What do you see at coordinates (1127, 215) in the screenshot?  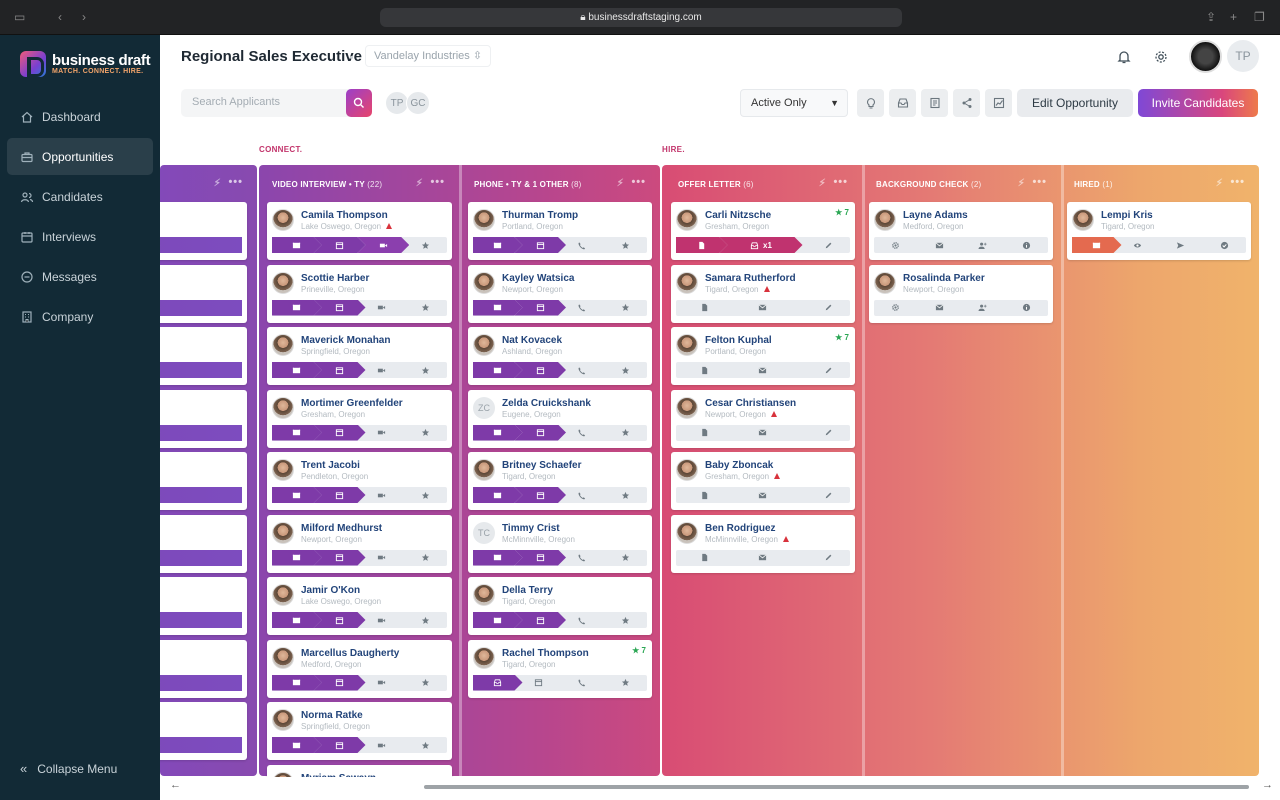 I see `candidate-name: Lempi Kris` at bounding box center [1127, 215].